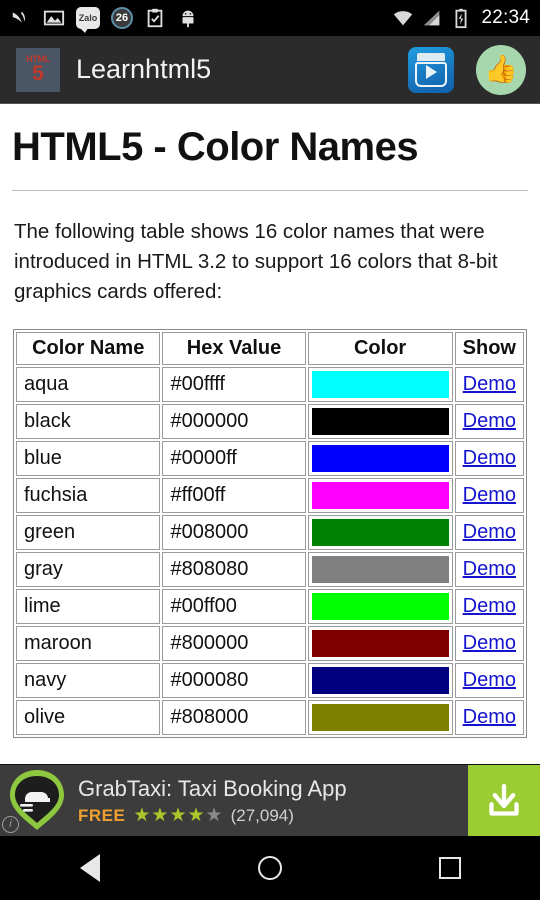 The image size is (540, 900). What do you see at coordinates (88, 569) in the screenshot?
I see `cell-color-name: gray` at bounding box center [88, 569].